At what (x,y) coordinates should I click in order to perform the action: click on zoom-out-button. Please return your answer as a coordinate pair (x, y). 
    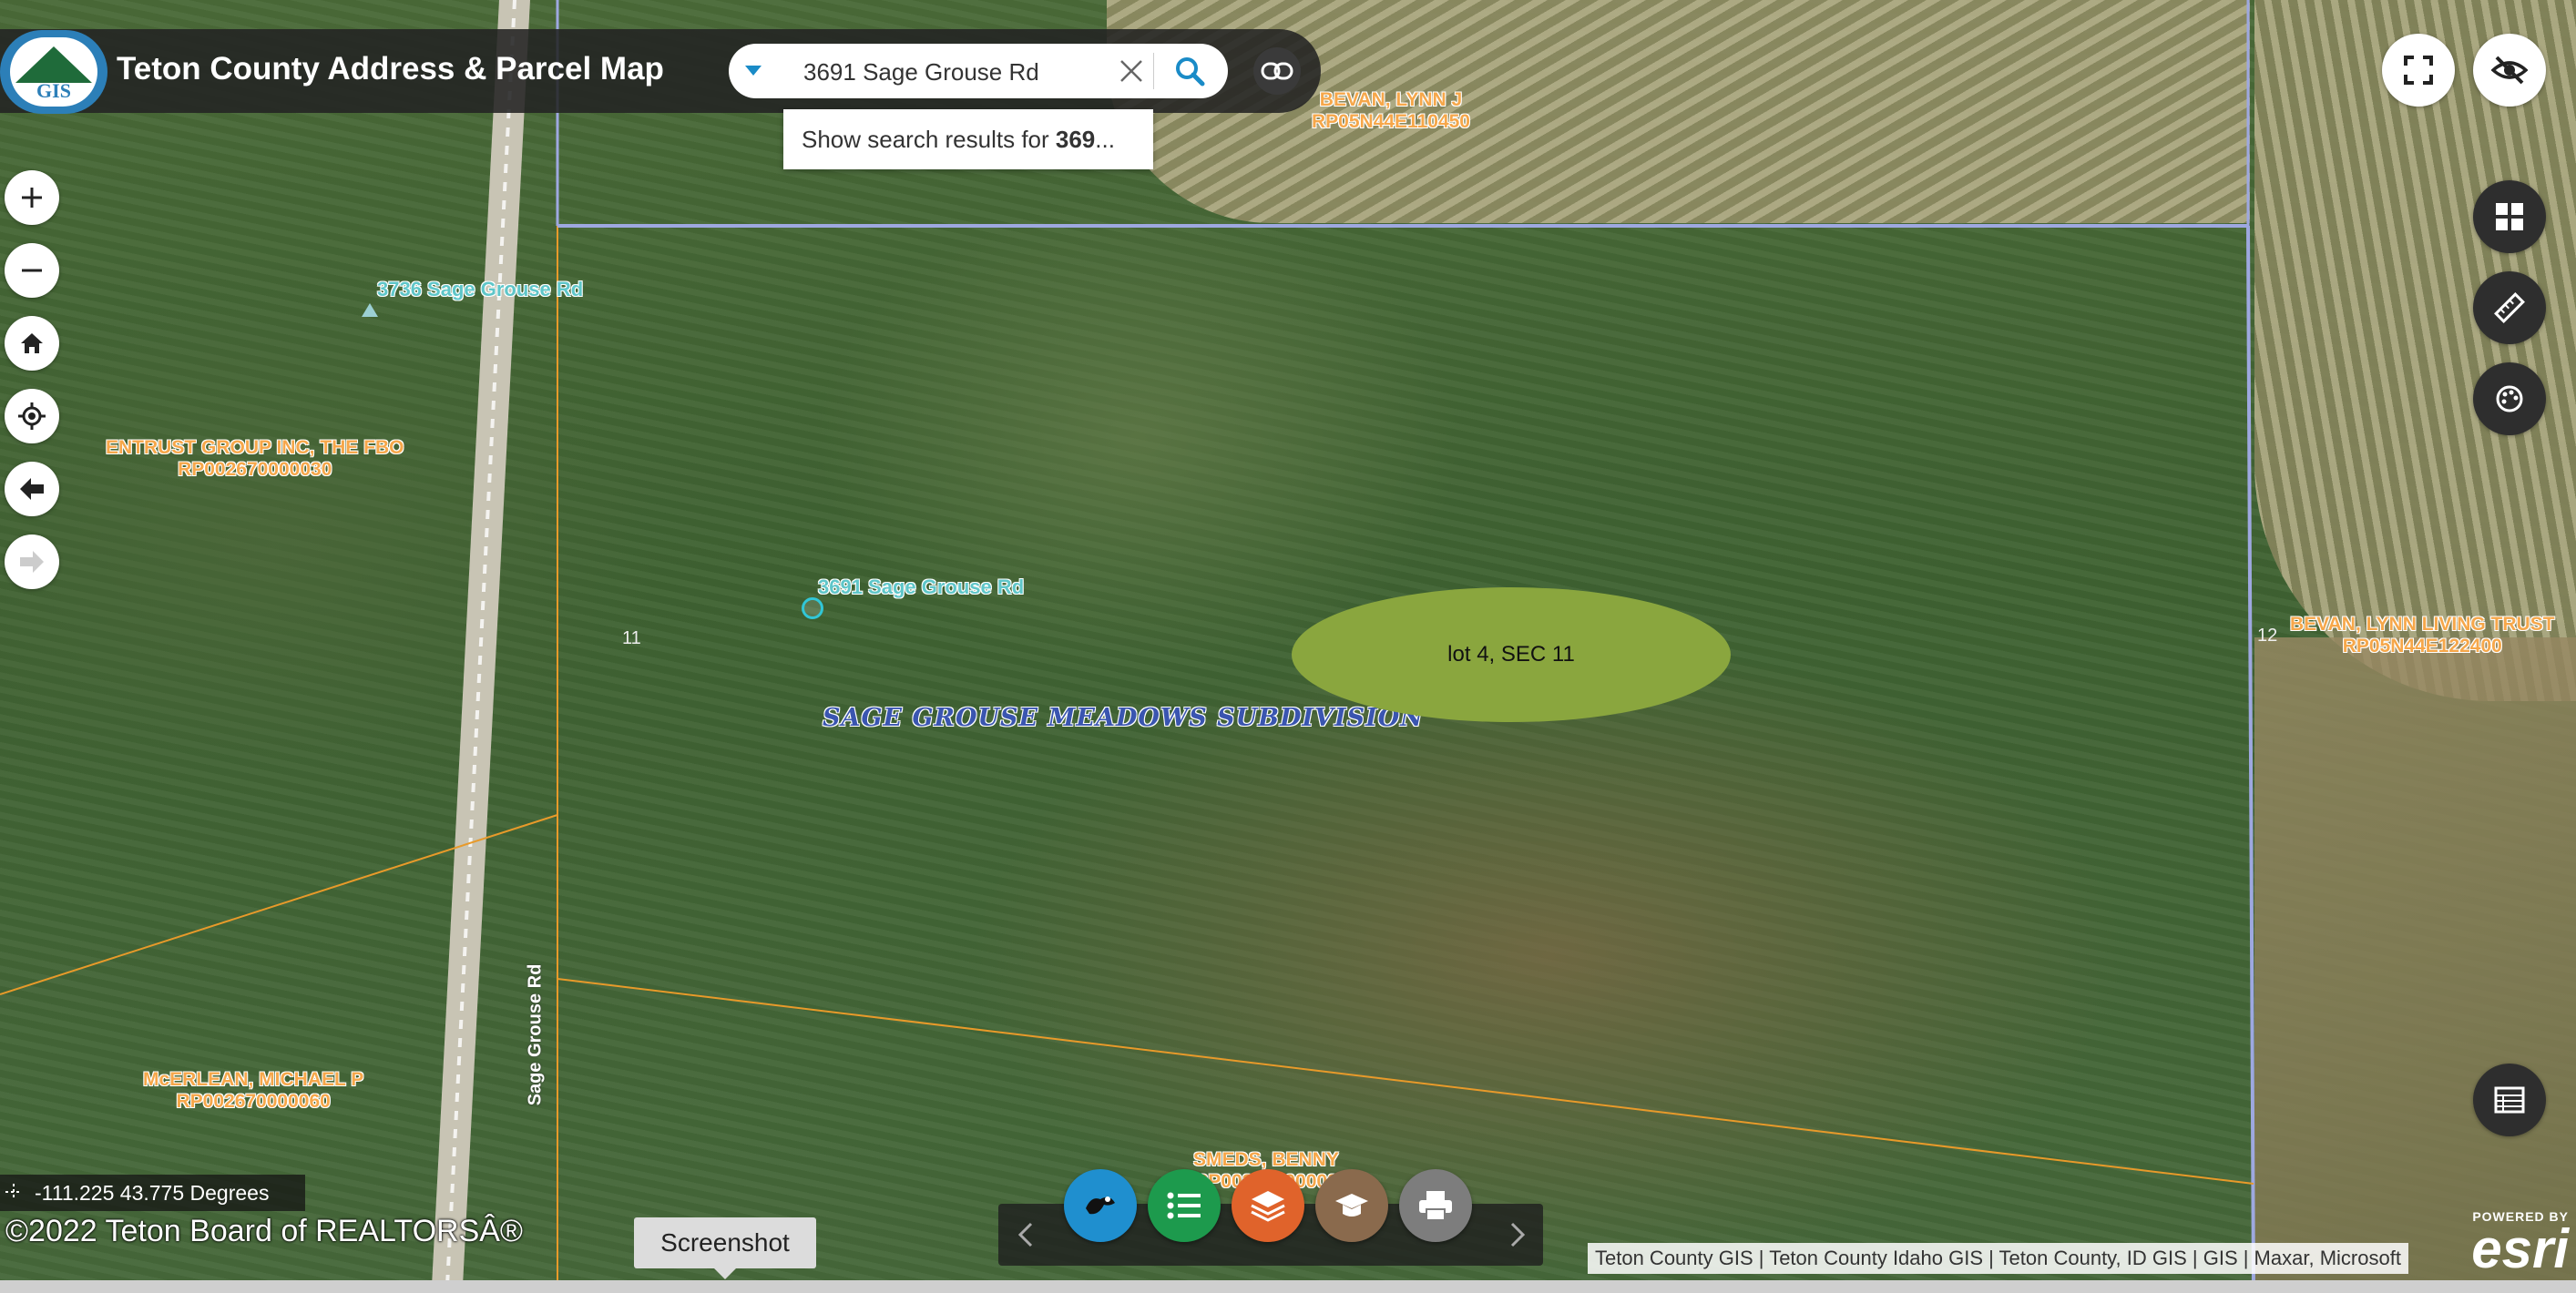
    Looking at the image, I should click on (32, 270).